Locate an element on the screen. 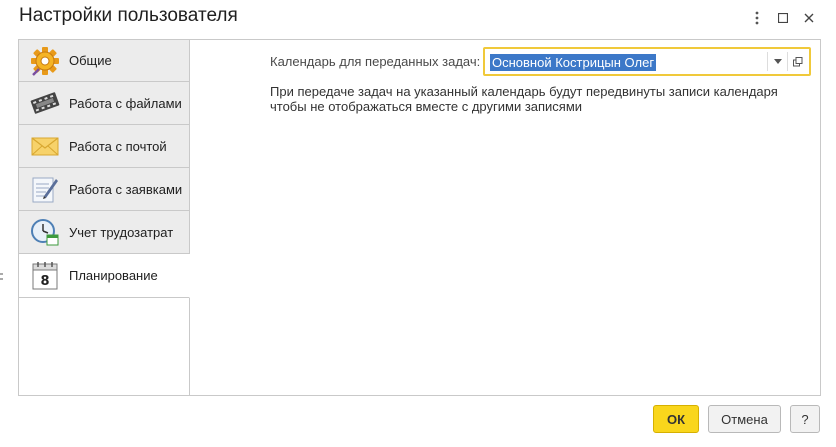  film-files-icon is located at coordinates (45, 103).